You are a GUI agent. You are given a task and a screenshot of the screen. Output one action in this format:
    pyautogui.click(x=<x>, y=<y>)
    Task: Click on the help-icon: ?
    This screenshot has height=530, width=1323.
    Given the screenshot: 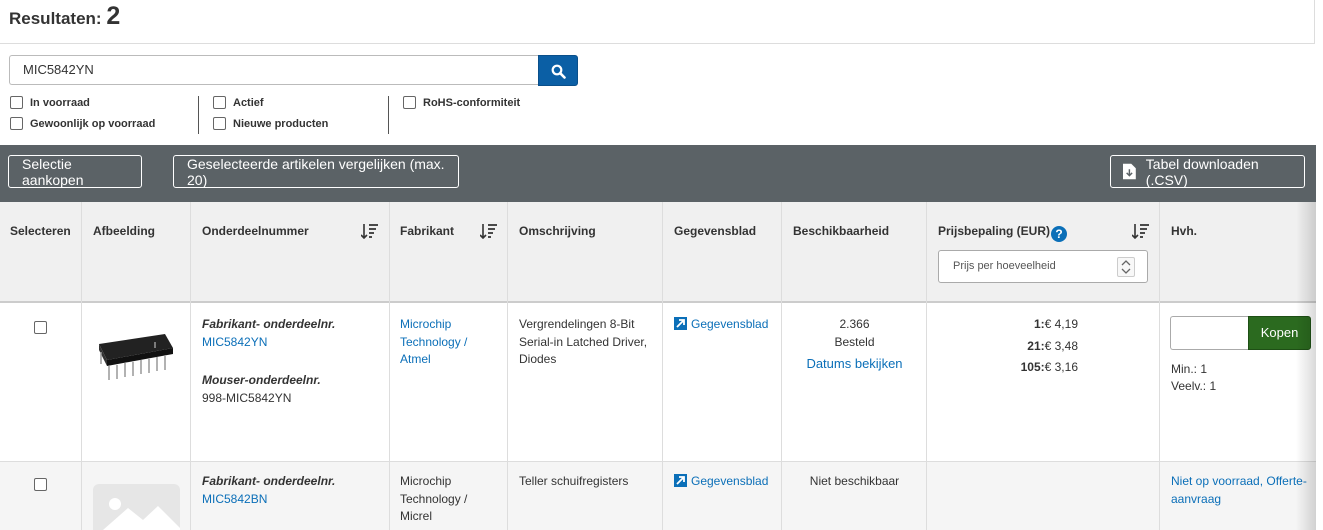 What is the action you would take?
    pyautogui.click(x=1059, y=234)
    